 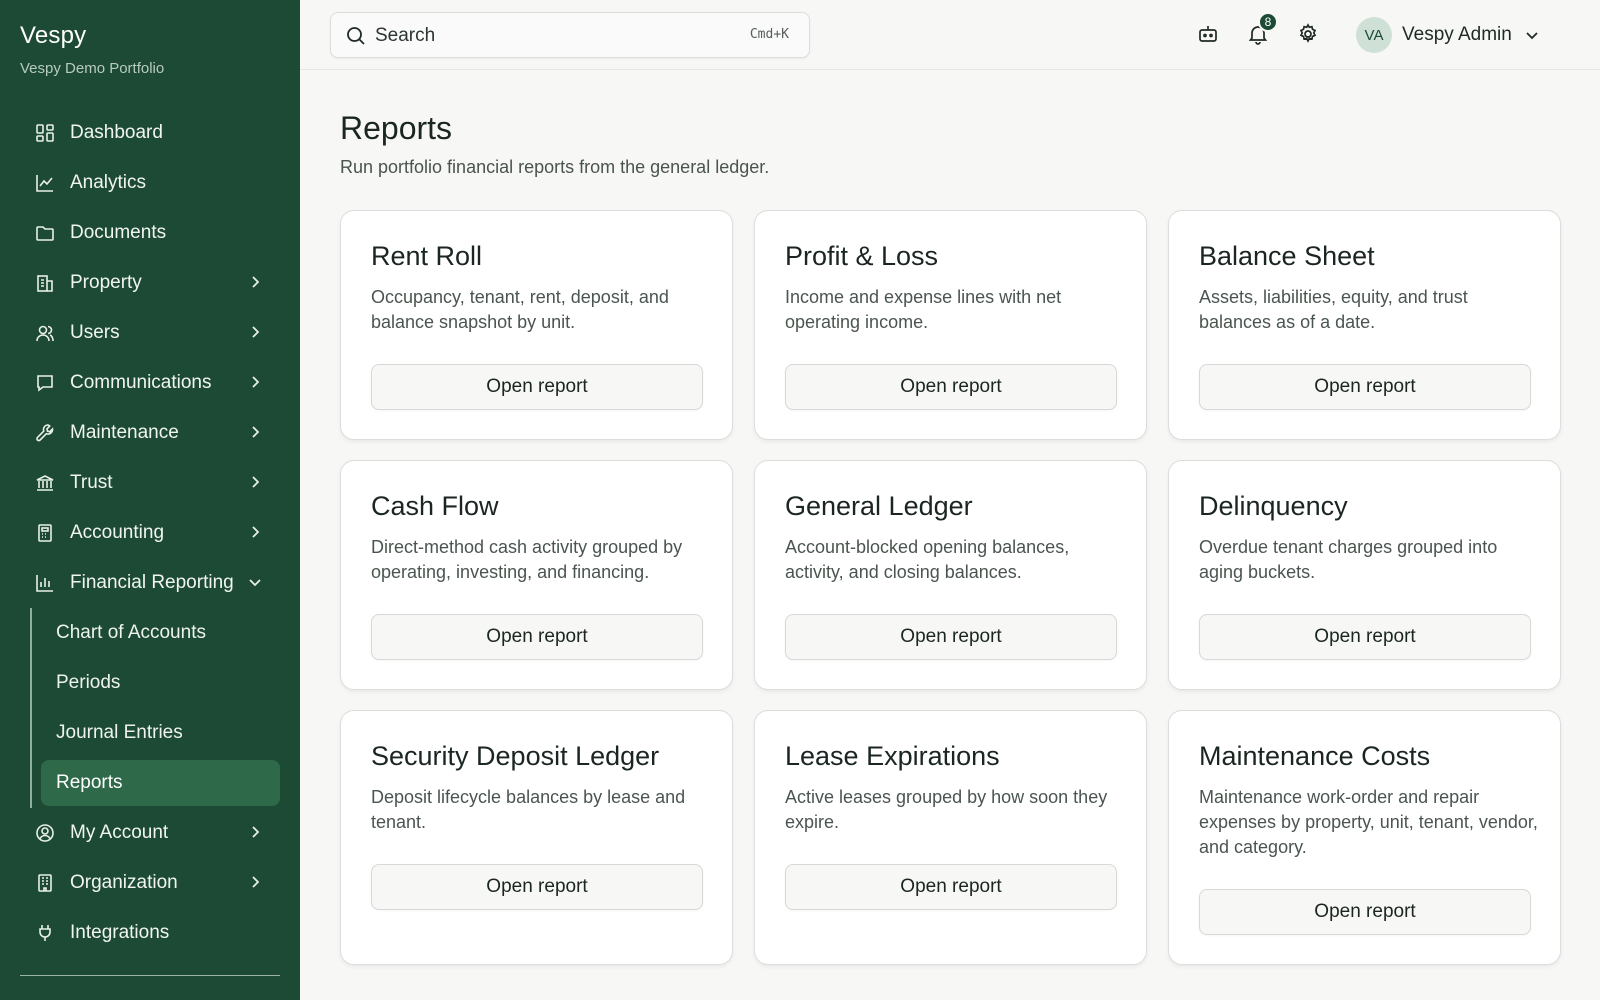 I want to click on bot-icon, so click(x=1208, y=34).